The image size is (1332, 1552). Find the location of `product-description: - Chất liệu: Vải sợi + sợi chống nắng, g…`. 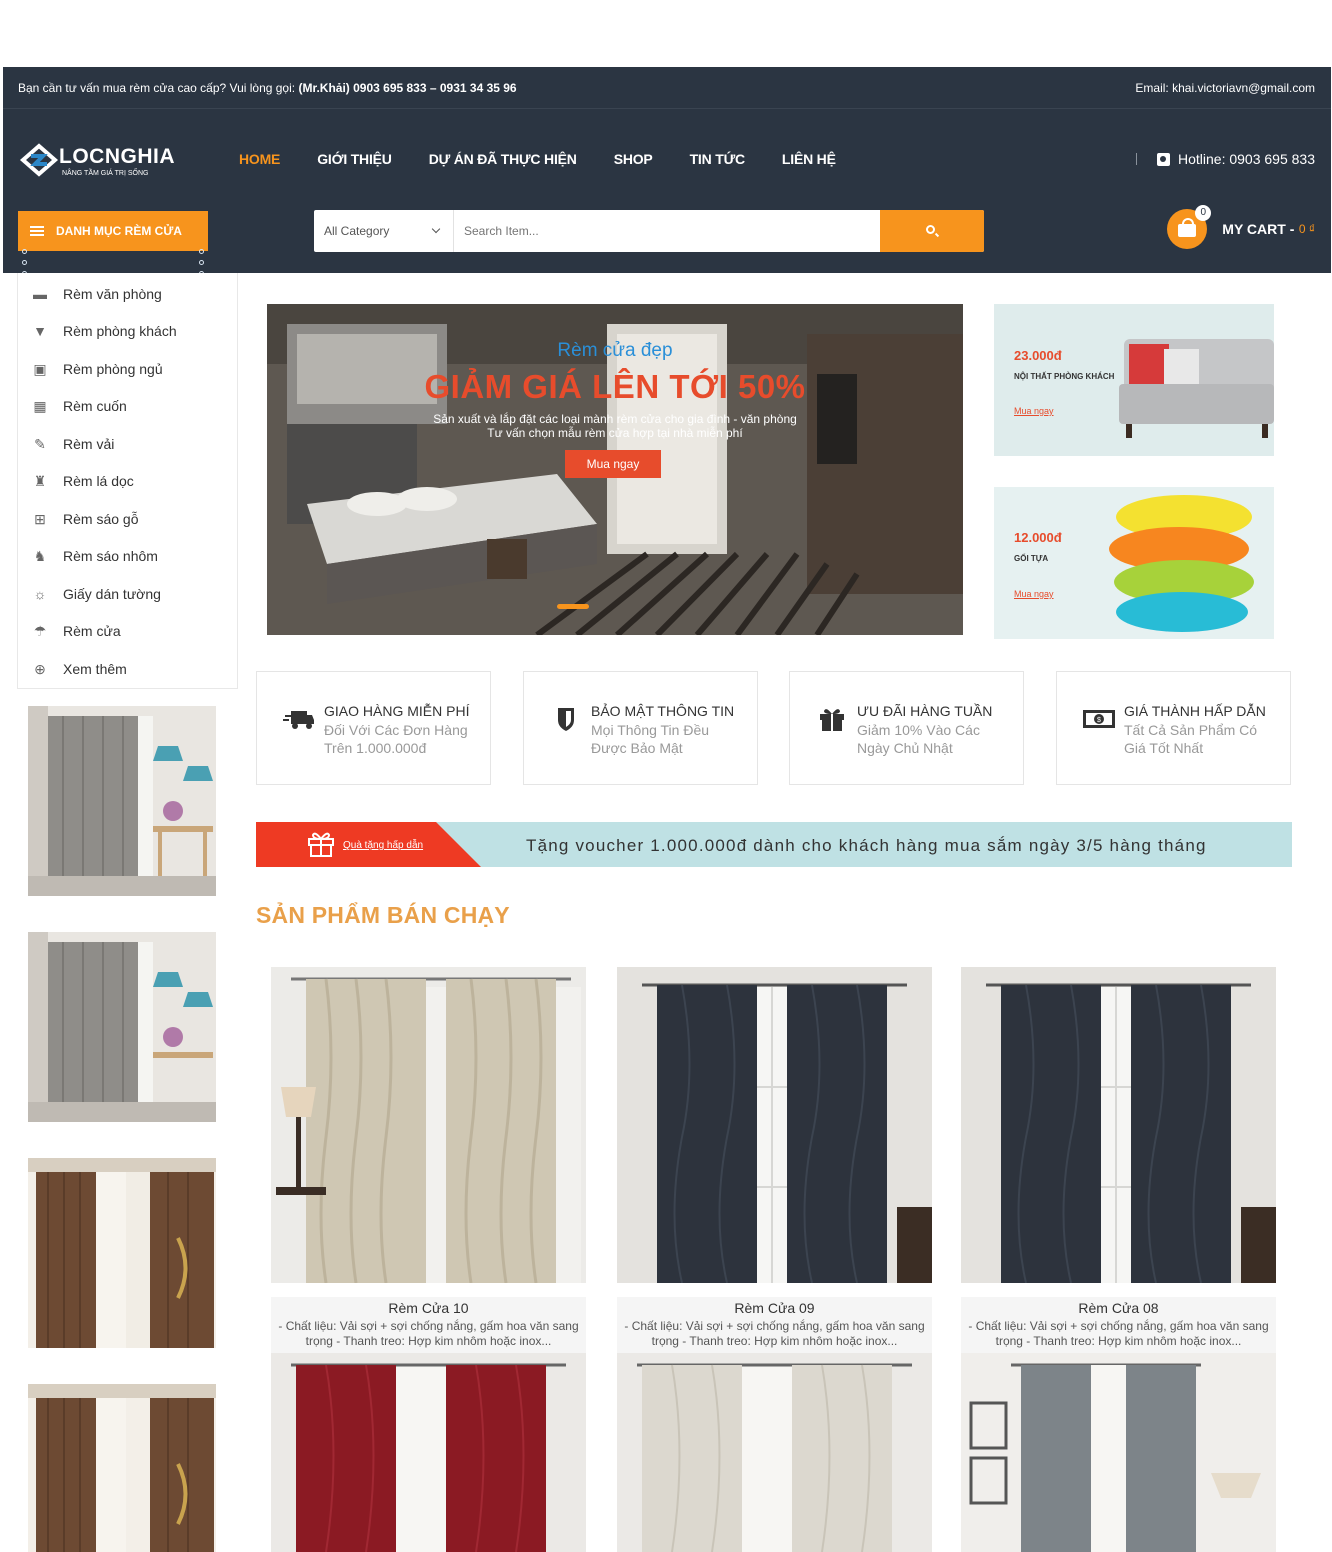

product-description: - Chất liệu: Vải sợi + sợi chống nắng, g… is located at coordinates (774, 1333).